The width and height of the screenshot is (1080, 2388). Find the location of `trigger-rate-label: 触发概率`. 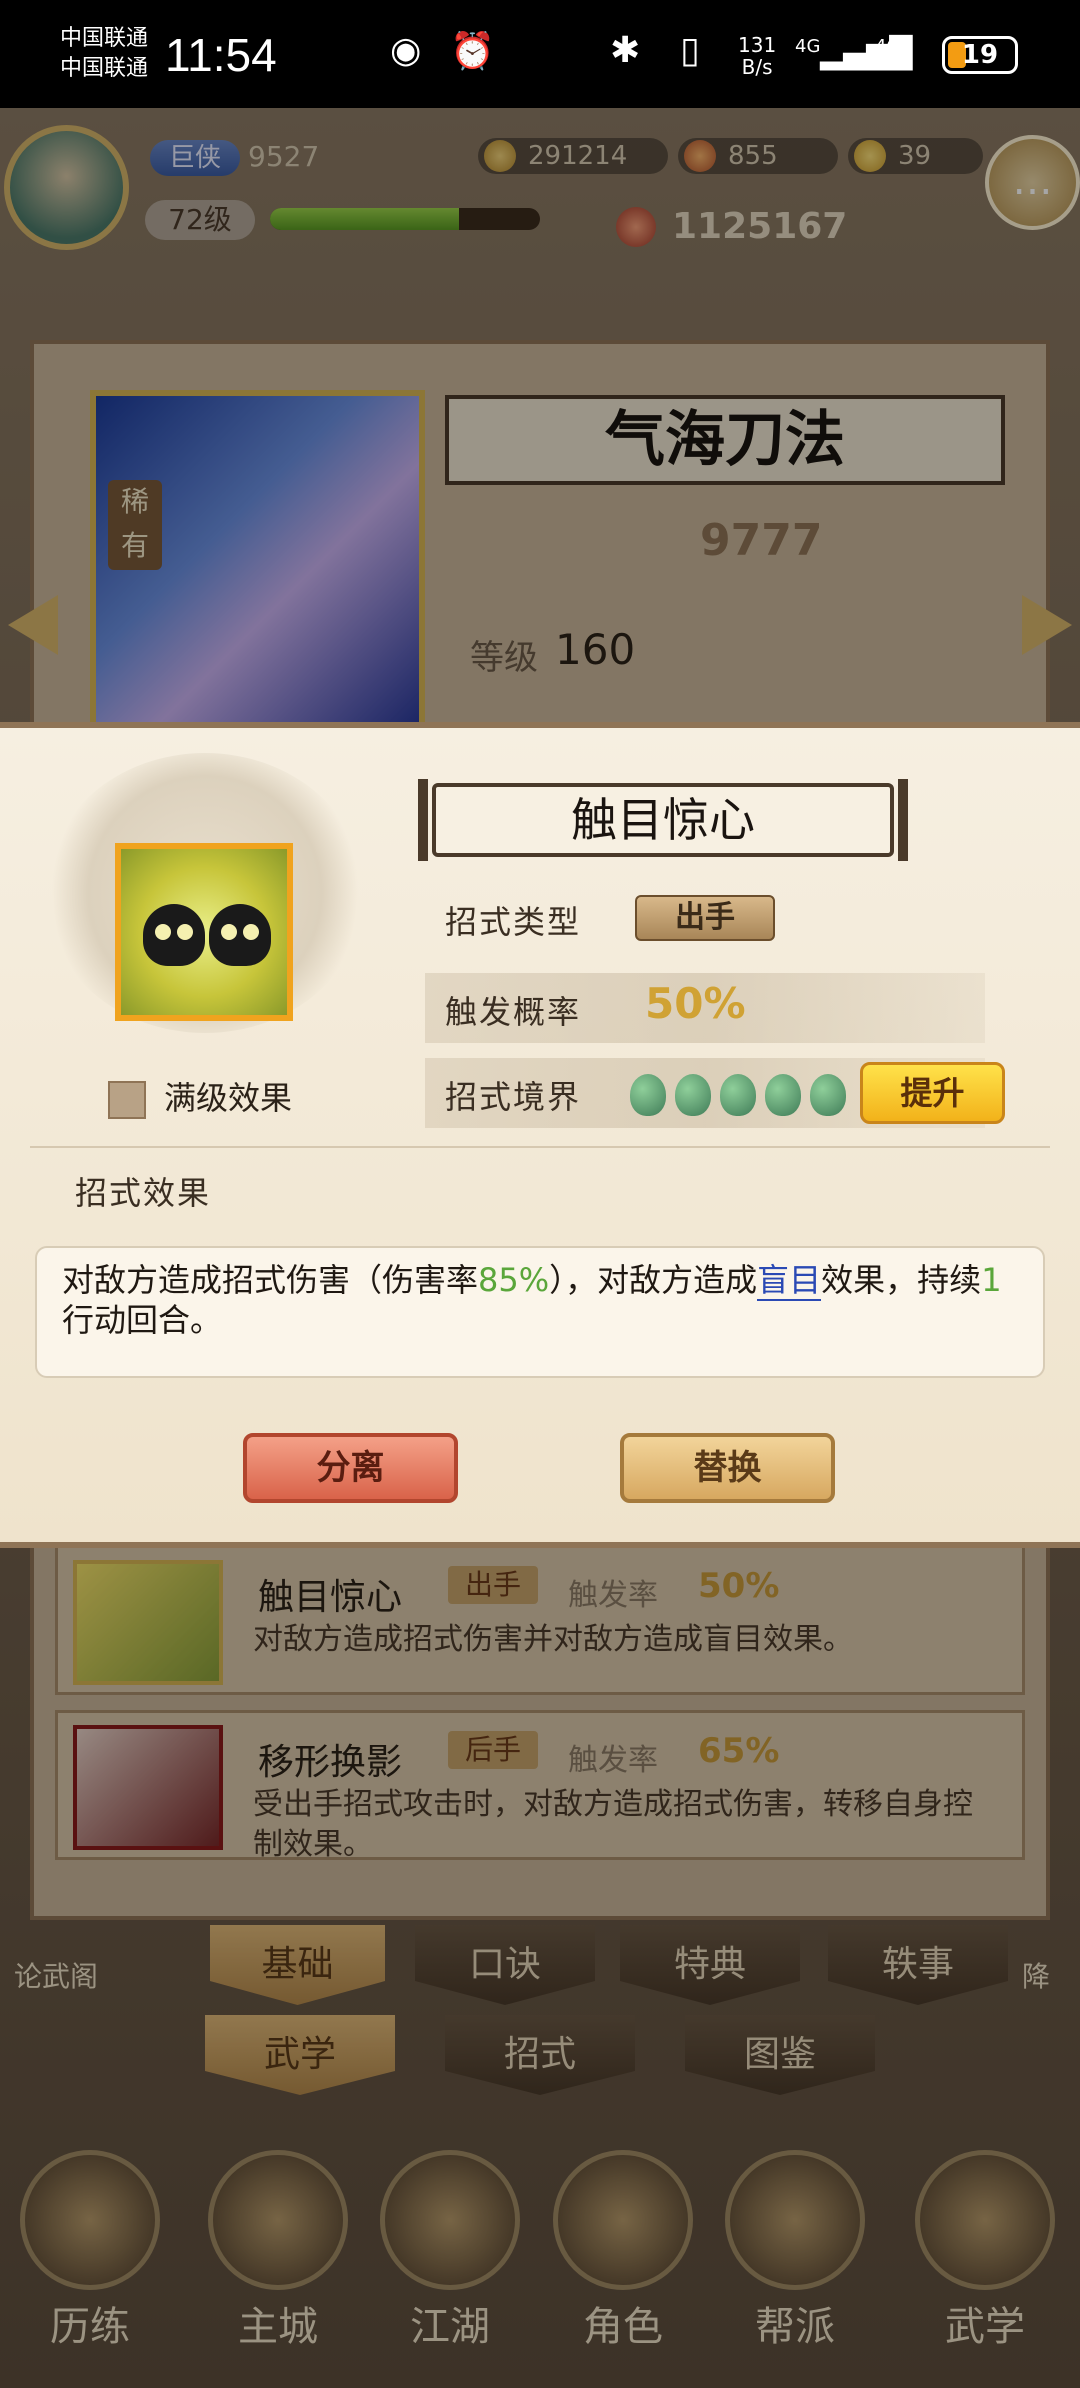

trigger-rate-label: 触发概率 is located at coordinates (513, 1012).